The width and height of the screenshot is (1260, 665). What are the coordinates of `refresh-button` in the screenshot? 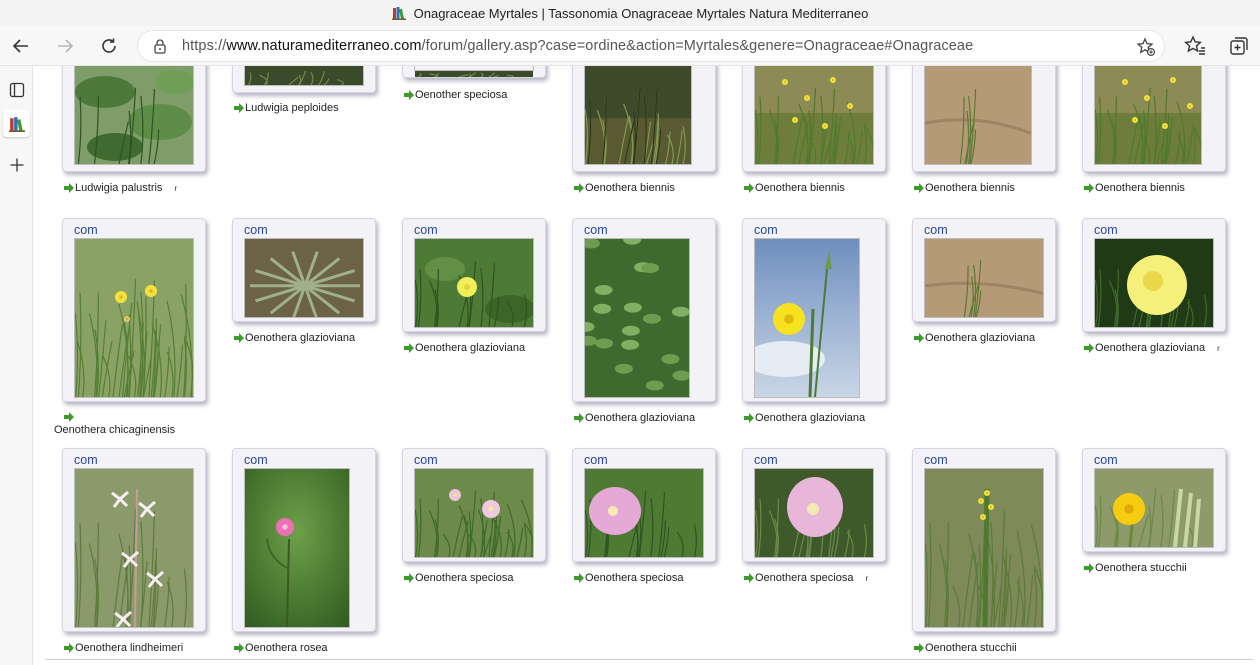 It's located at (109, 46).